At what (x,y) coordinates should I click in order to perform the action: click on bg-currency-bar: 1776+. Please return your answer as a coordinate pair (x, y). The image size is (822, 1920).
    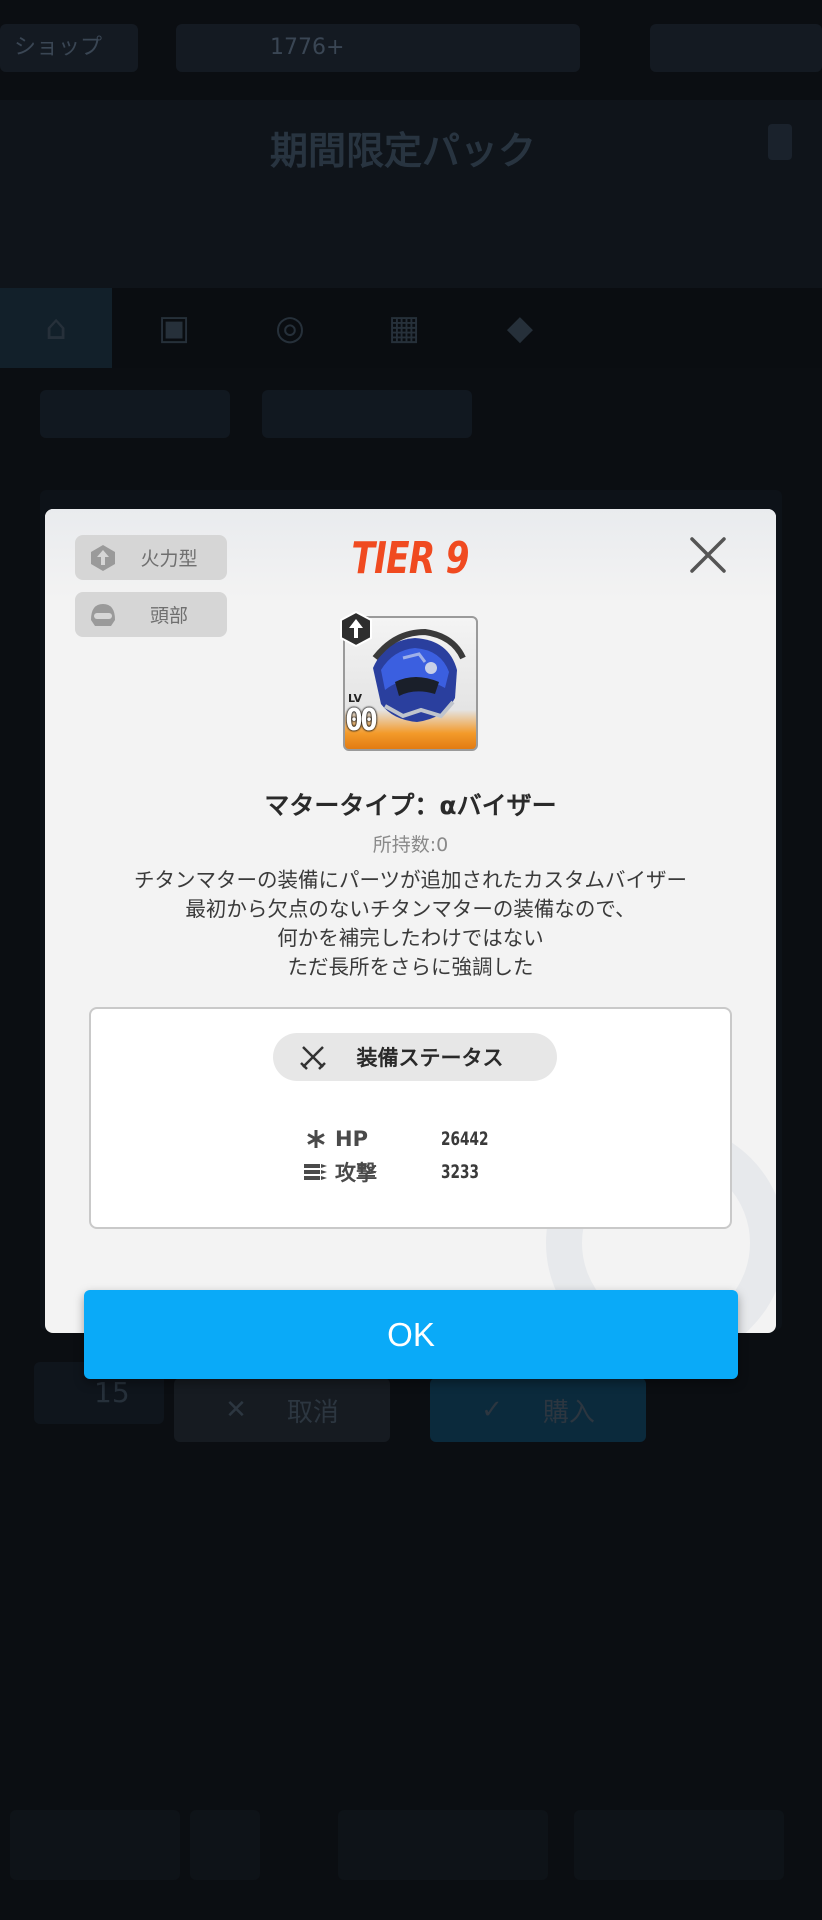
    Looking at the image, I should click on (378, 48).